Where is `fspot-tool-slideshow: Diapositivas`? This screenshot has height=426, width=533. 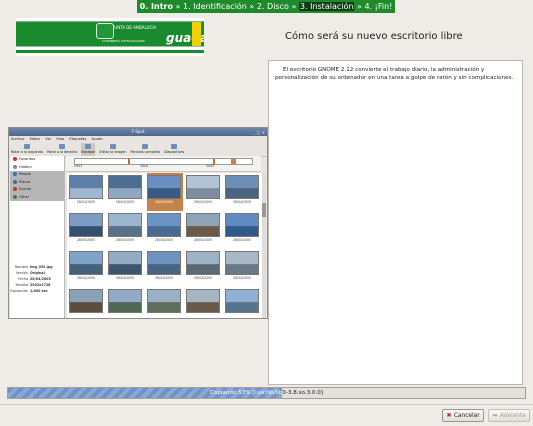 fspot-tool-slideshow: Diapositivas is located at coordinates (174, 149).